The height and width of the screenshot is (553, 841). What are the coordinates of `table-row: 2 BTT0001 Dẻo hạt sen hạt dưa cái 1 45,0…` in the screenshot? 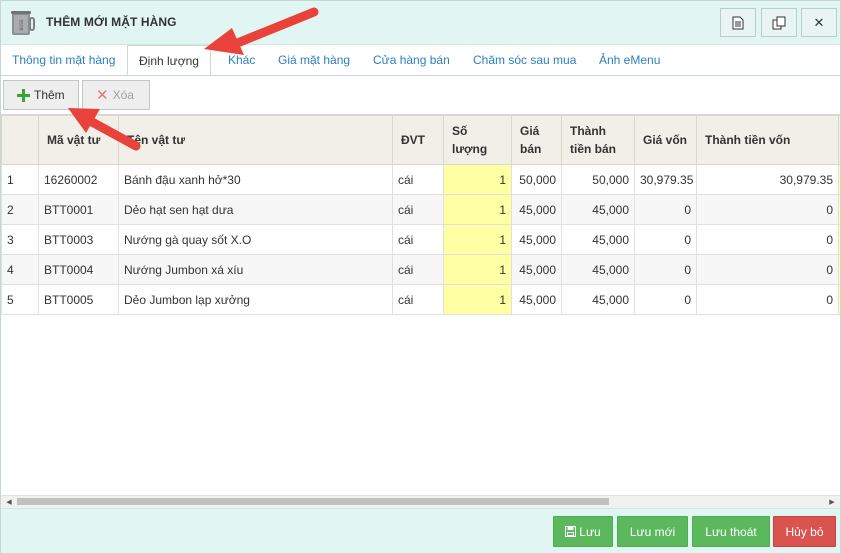 It's located at (420, 209).